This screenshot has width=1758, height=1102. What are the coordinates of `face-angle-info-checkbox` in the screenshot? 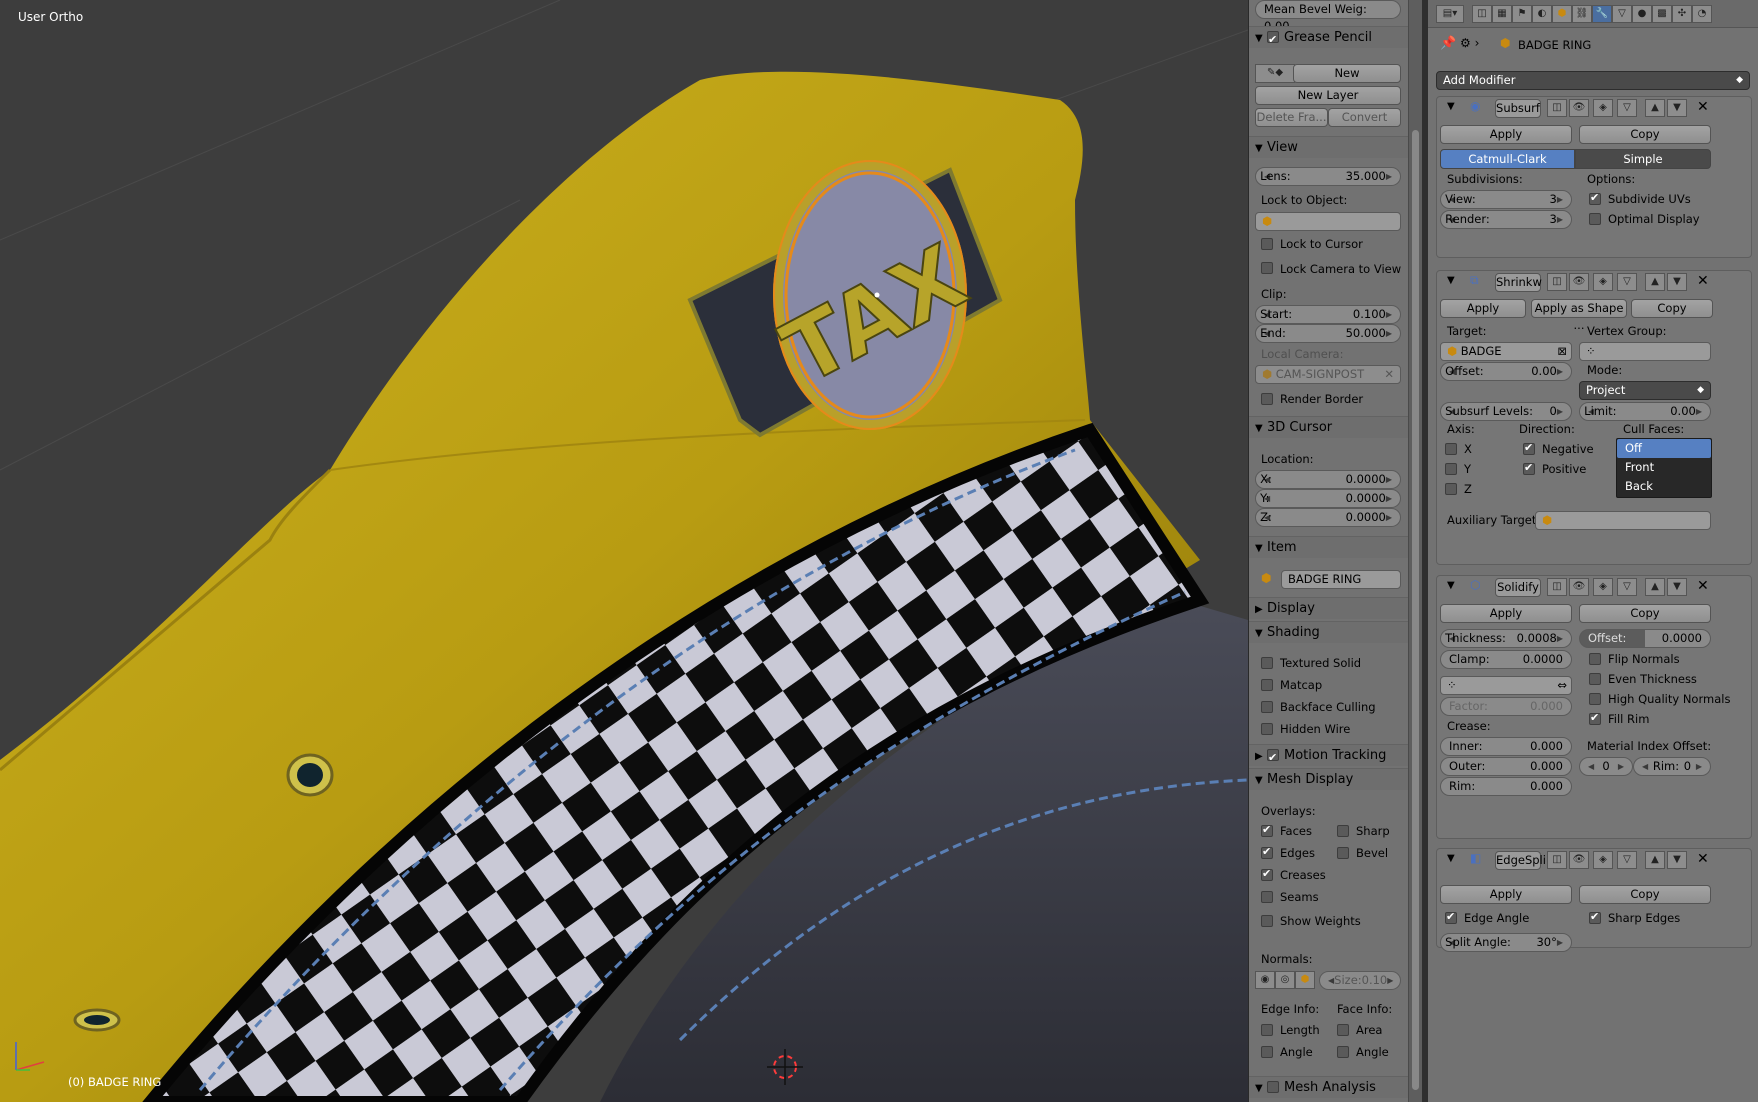 It's located at (1343, 1052).